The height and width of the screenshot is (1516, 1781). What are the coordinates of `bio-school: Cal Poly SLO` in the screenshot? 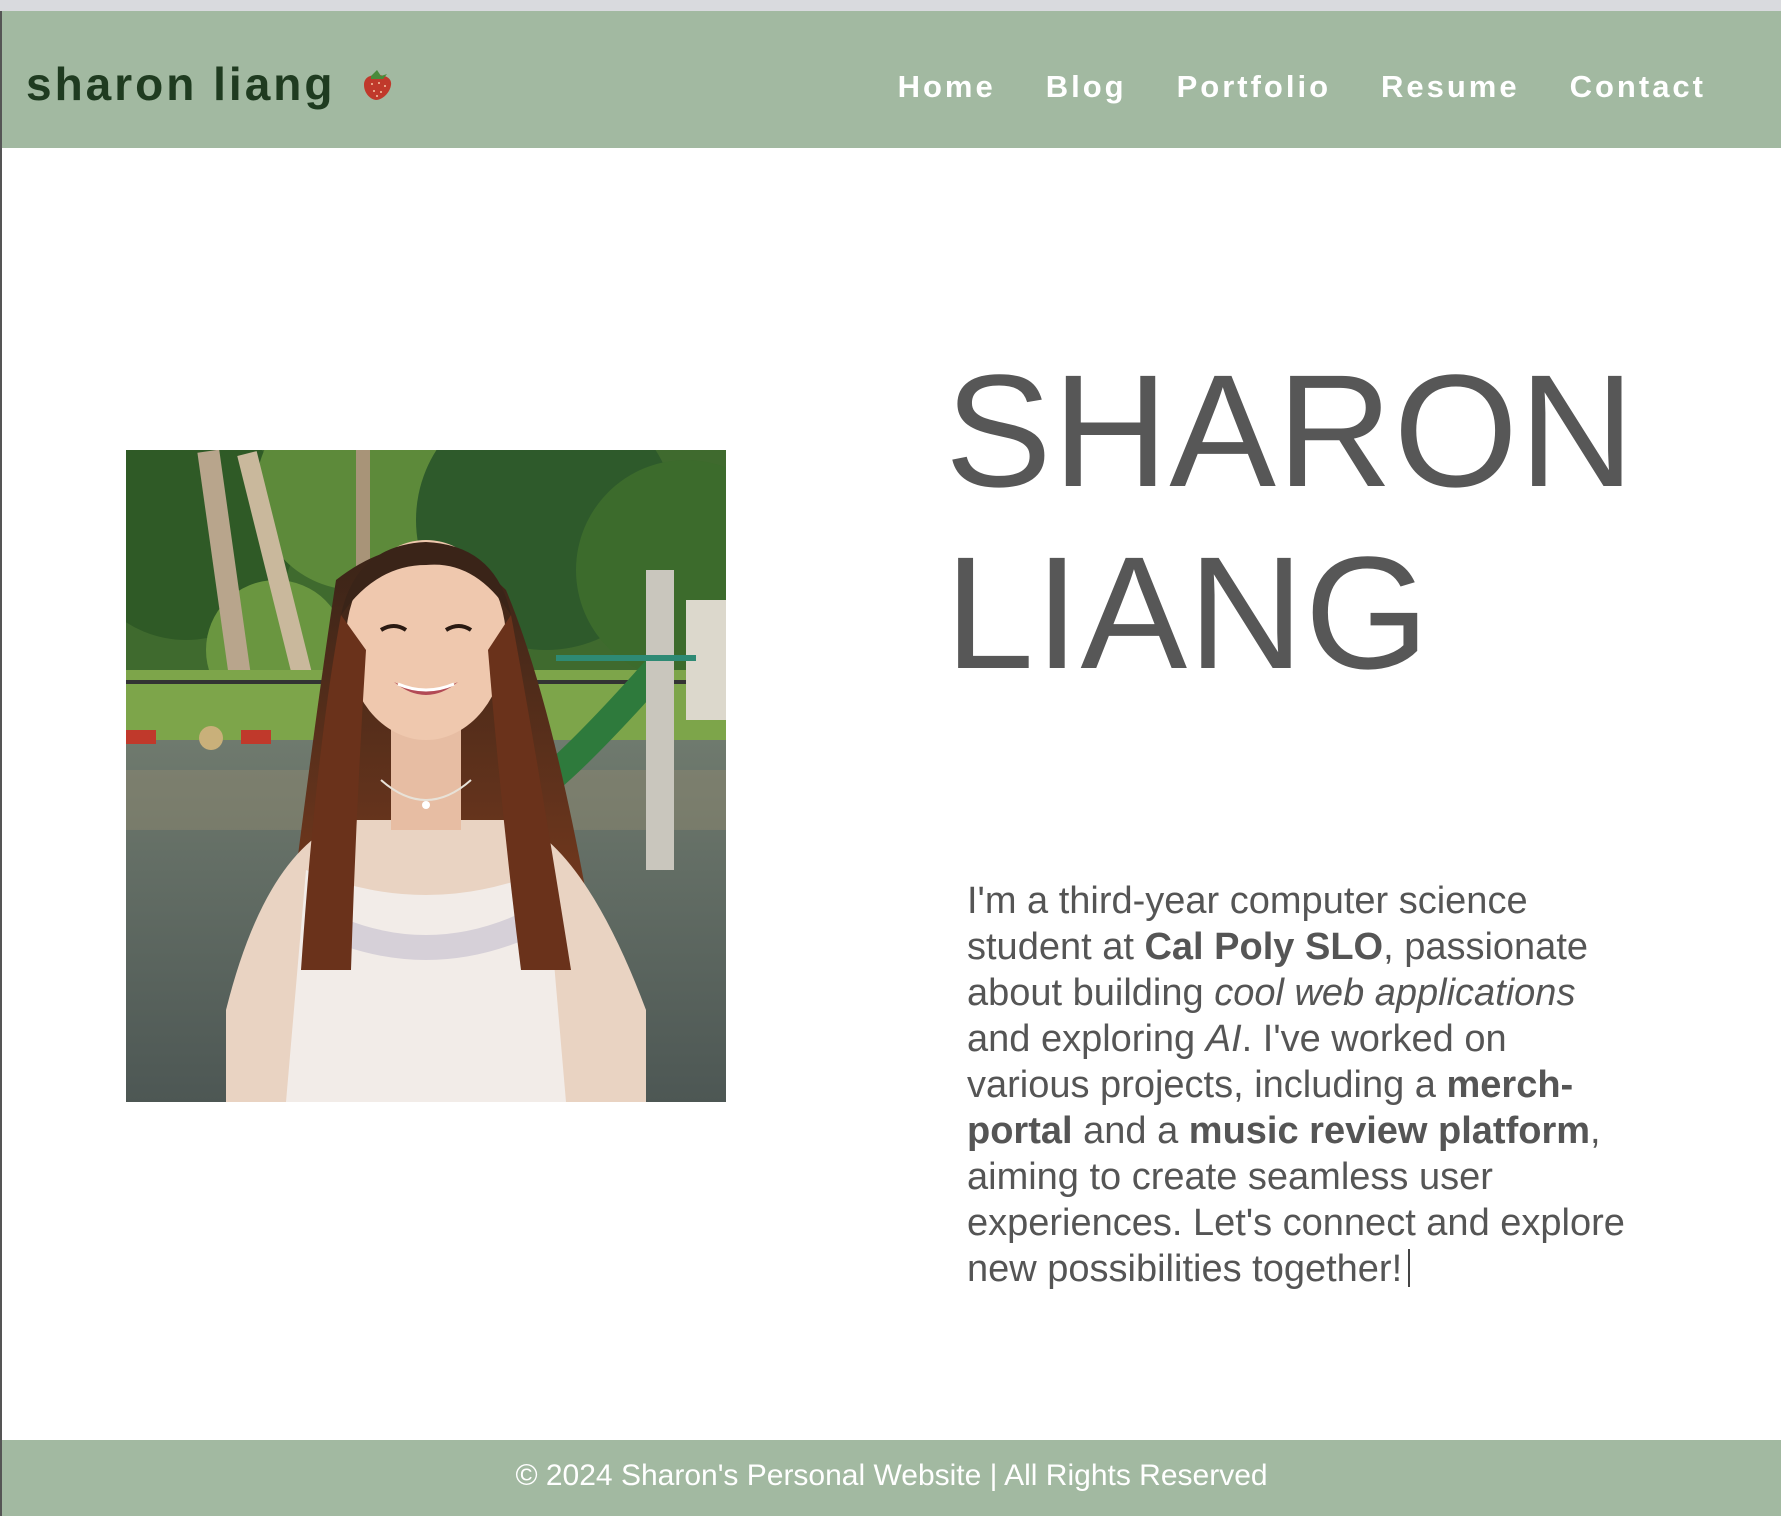 It's located at (1264, 947).